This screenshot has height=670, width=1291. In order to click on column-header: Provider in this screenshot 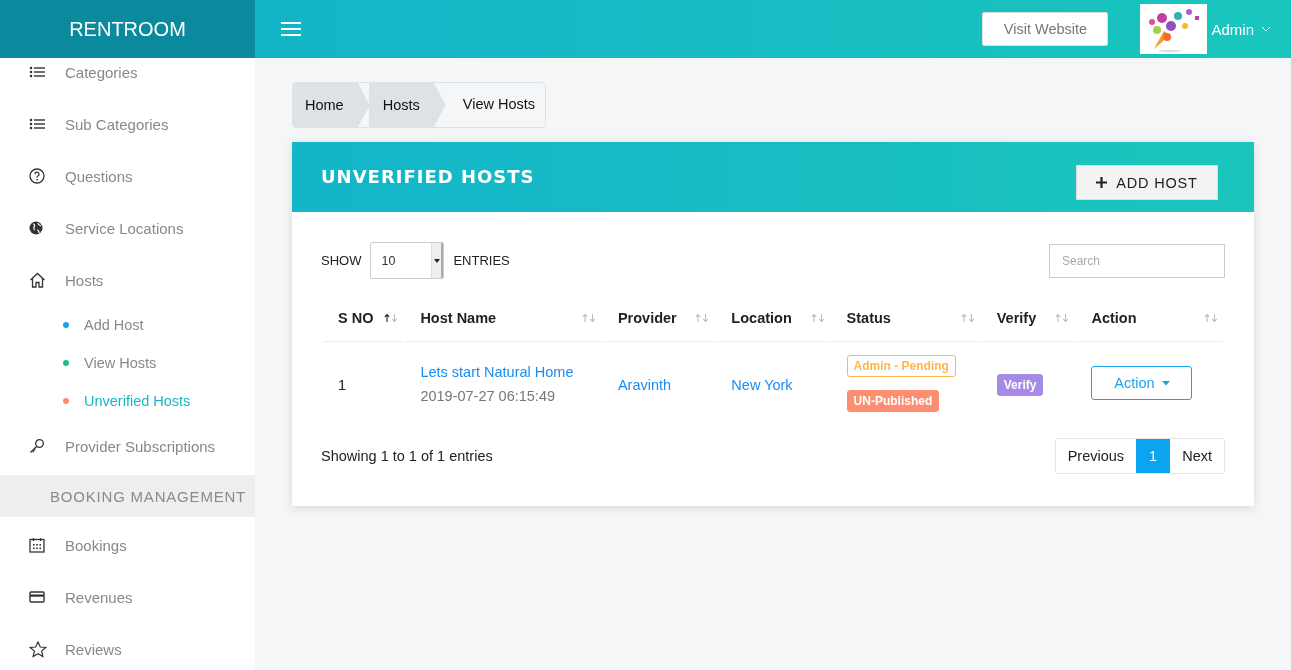, I will do `click(647, 318)`.